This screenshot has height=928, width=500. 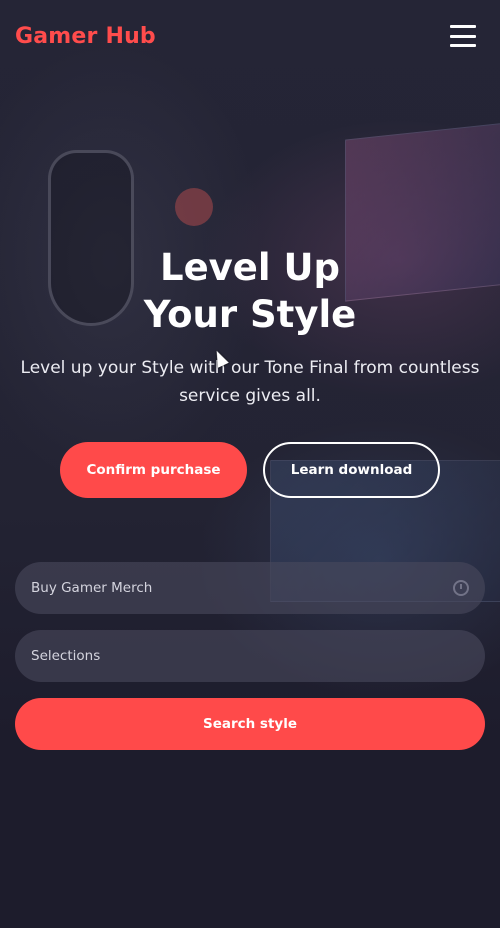 What do you see at coordinates (250, 724) in the screenshot?
I see `search-style-button: Search style` at bounding box center [250, 724].